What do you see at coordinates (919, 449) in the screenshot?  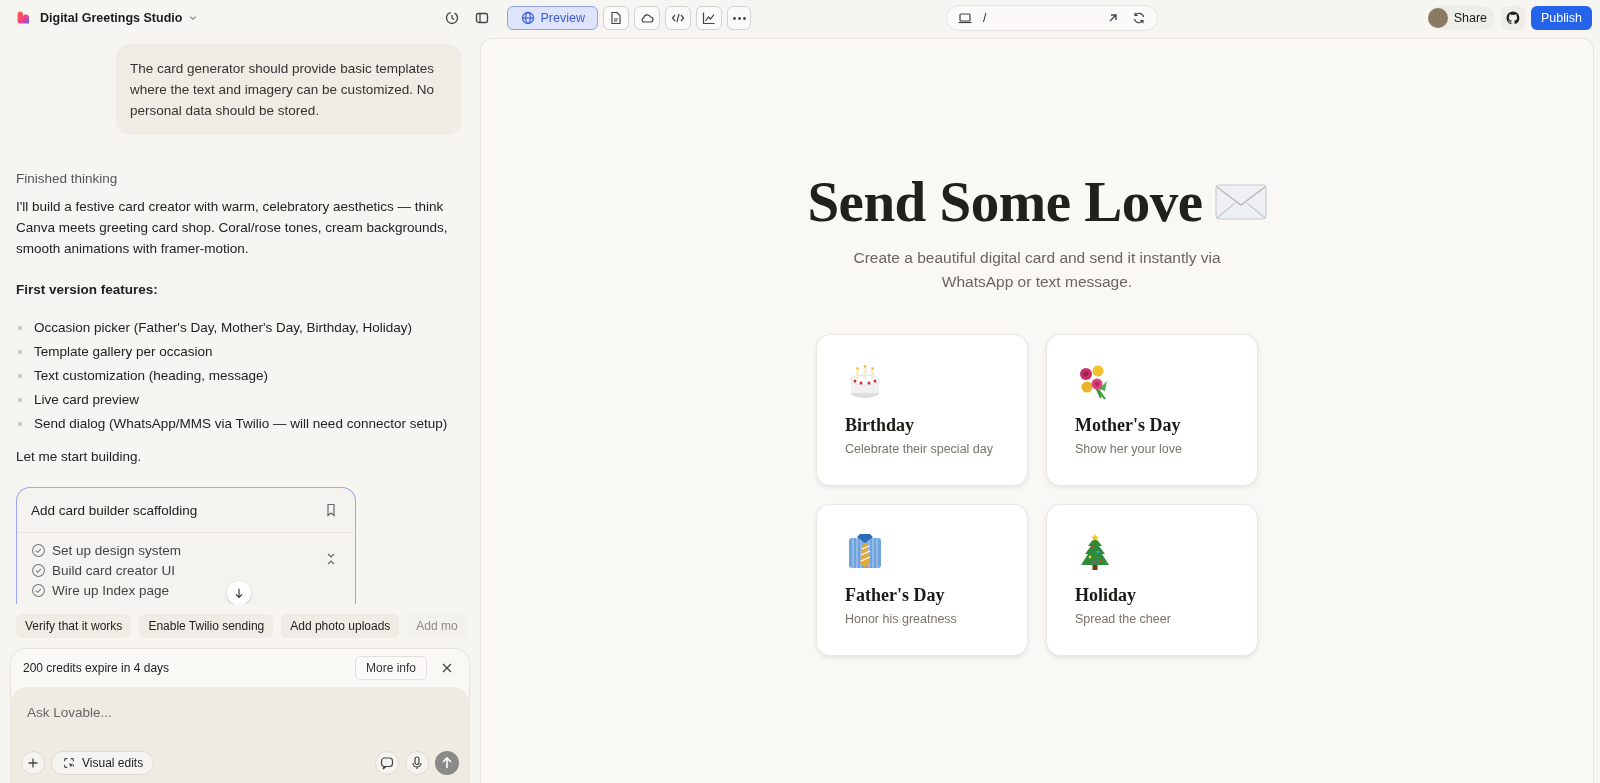 I see `card-caption: Celebrate their special day` at bounding box center [919, 449].